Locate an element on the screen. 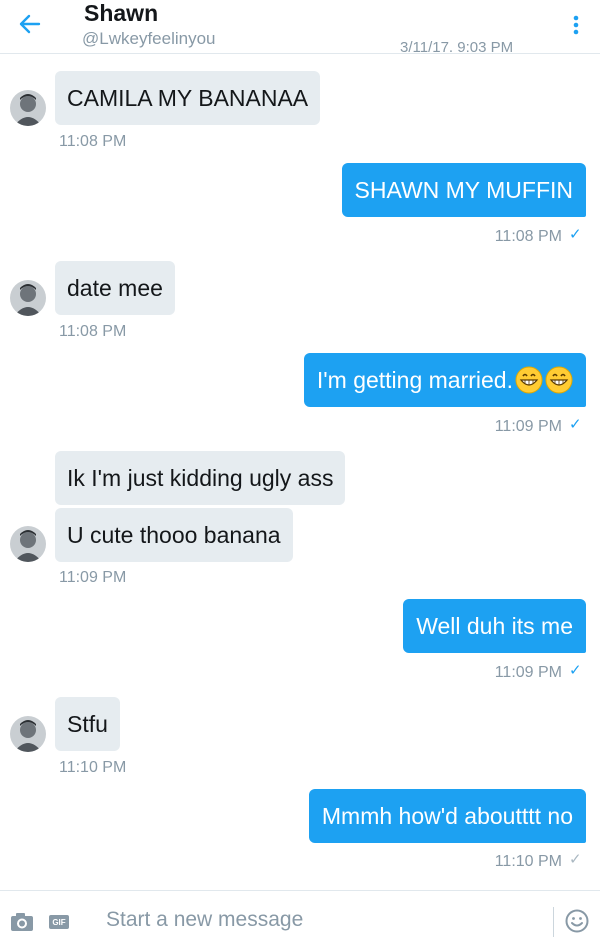  message-bubble-outgoing: SHAWN MY MUFFIN is located at coordinates (463, 190).